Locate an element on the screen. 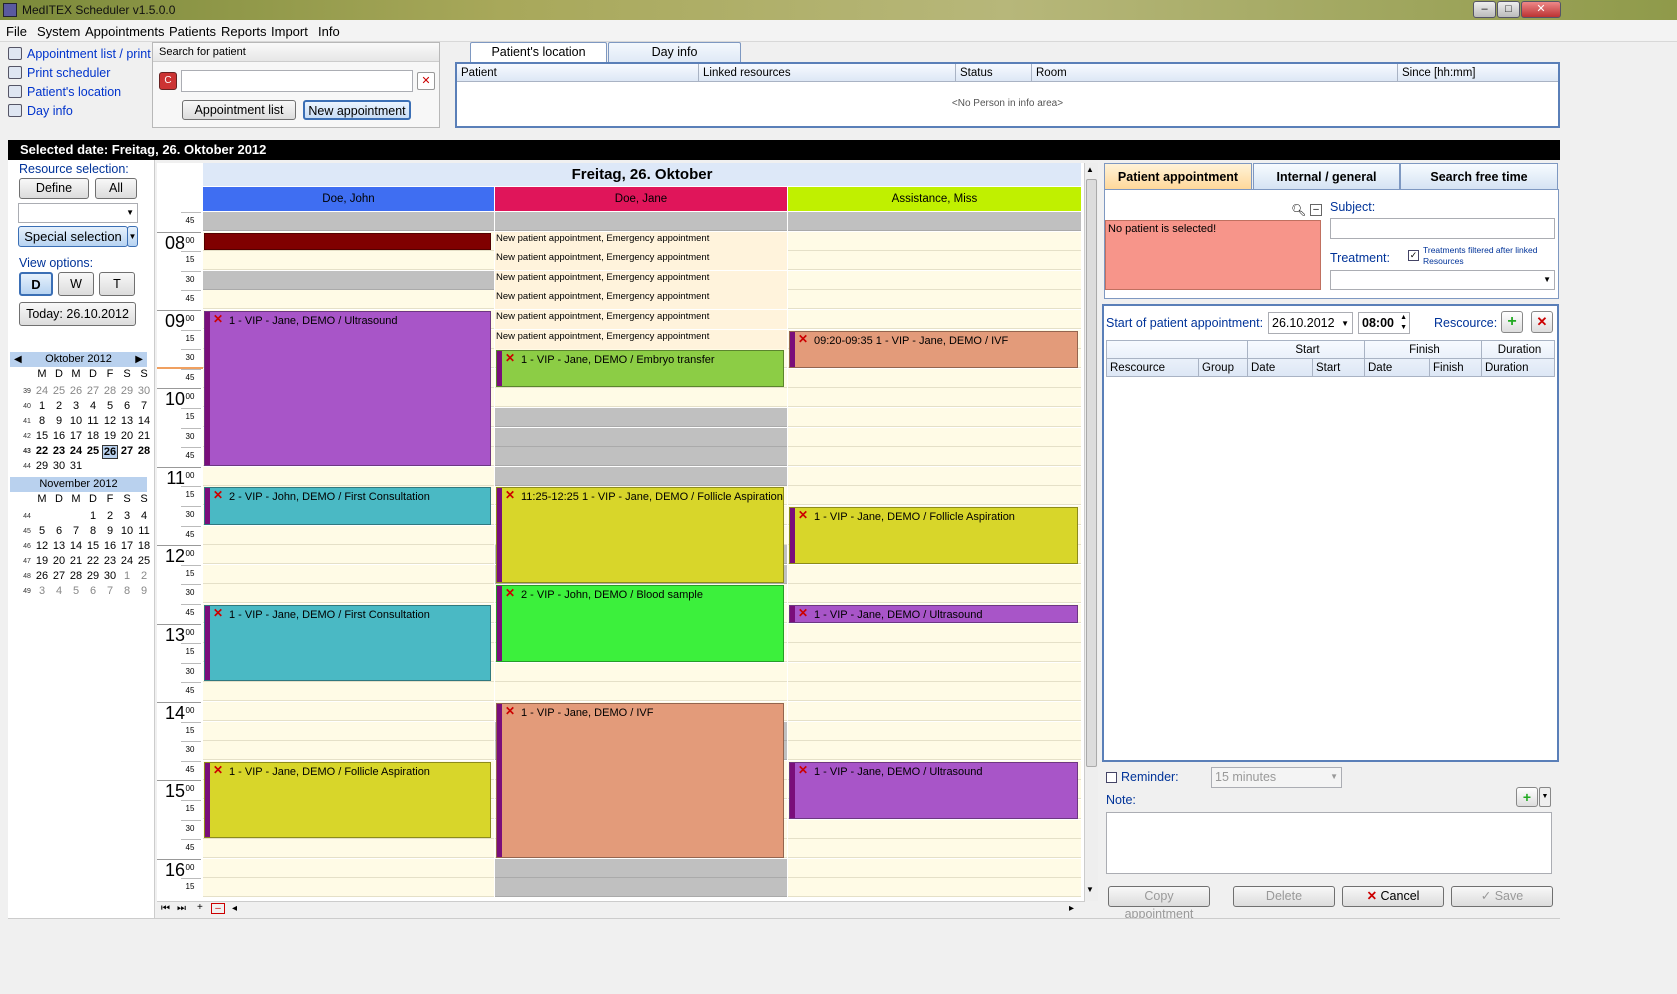 The image size is (1677, 994). note-textarea is located at coordinates (1329, 843).